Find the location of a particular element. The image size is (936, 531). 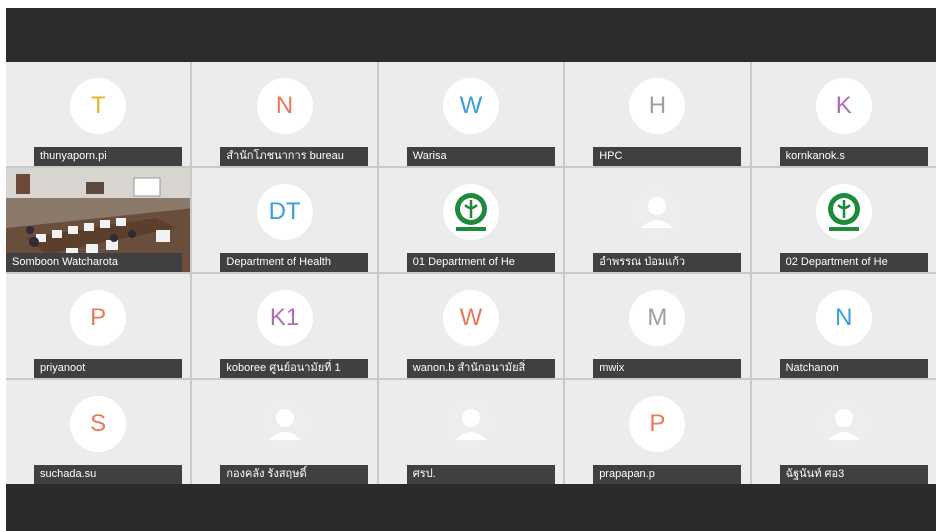

participant-tile: P priyanoot is located at coordinates (98, 326).